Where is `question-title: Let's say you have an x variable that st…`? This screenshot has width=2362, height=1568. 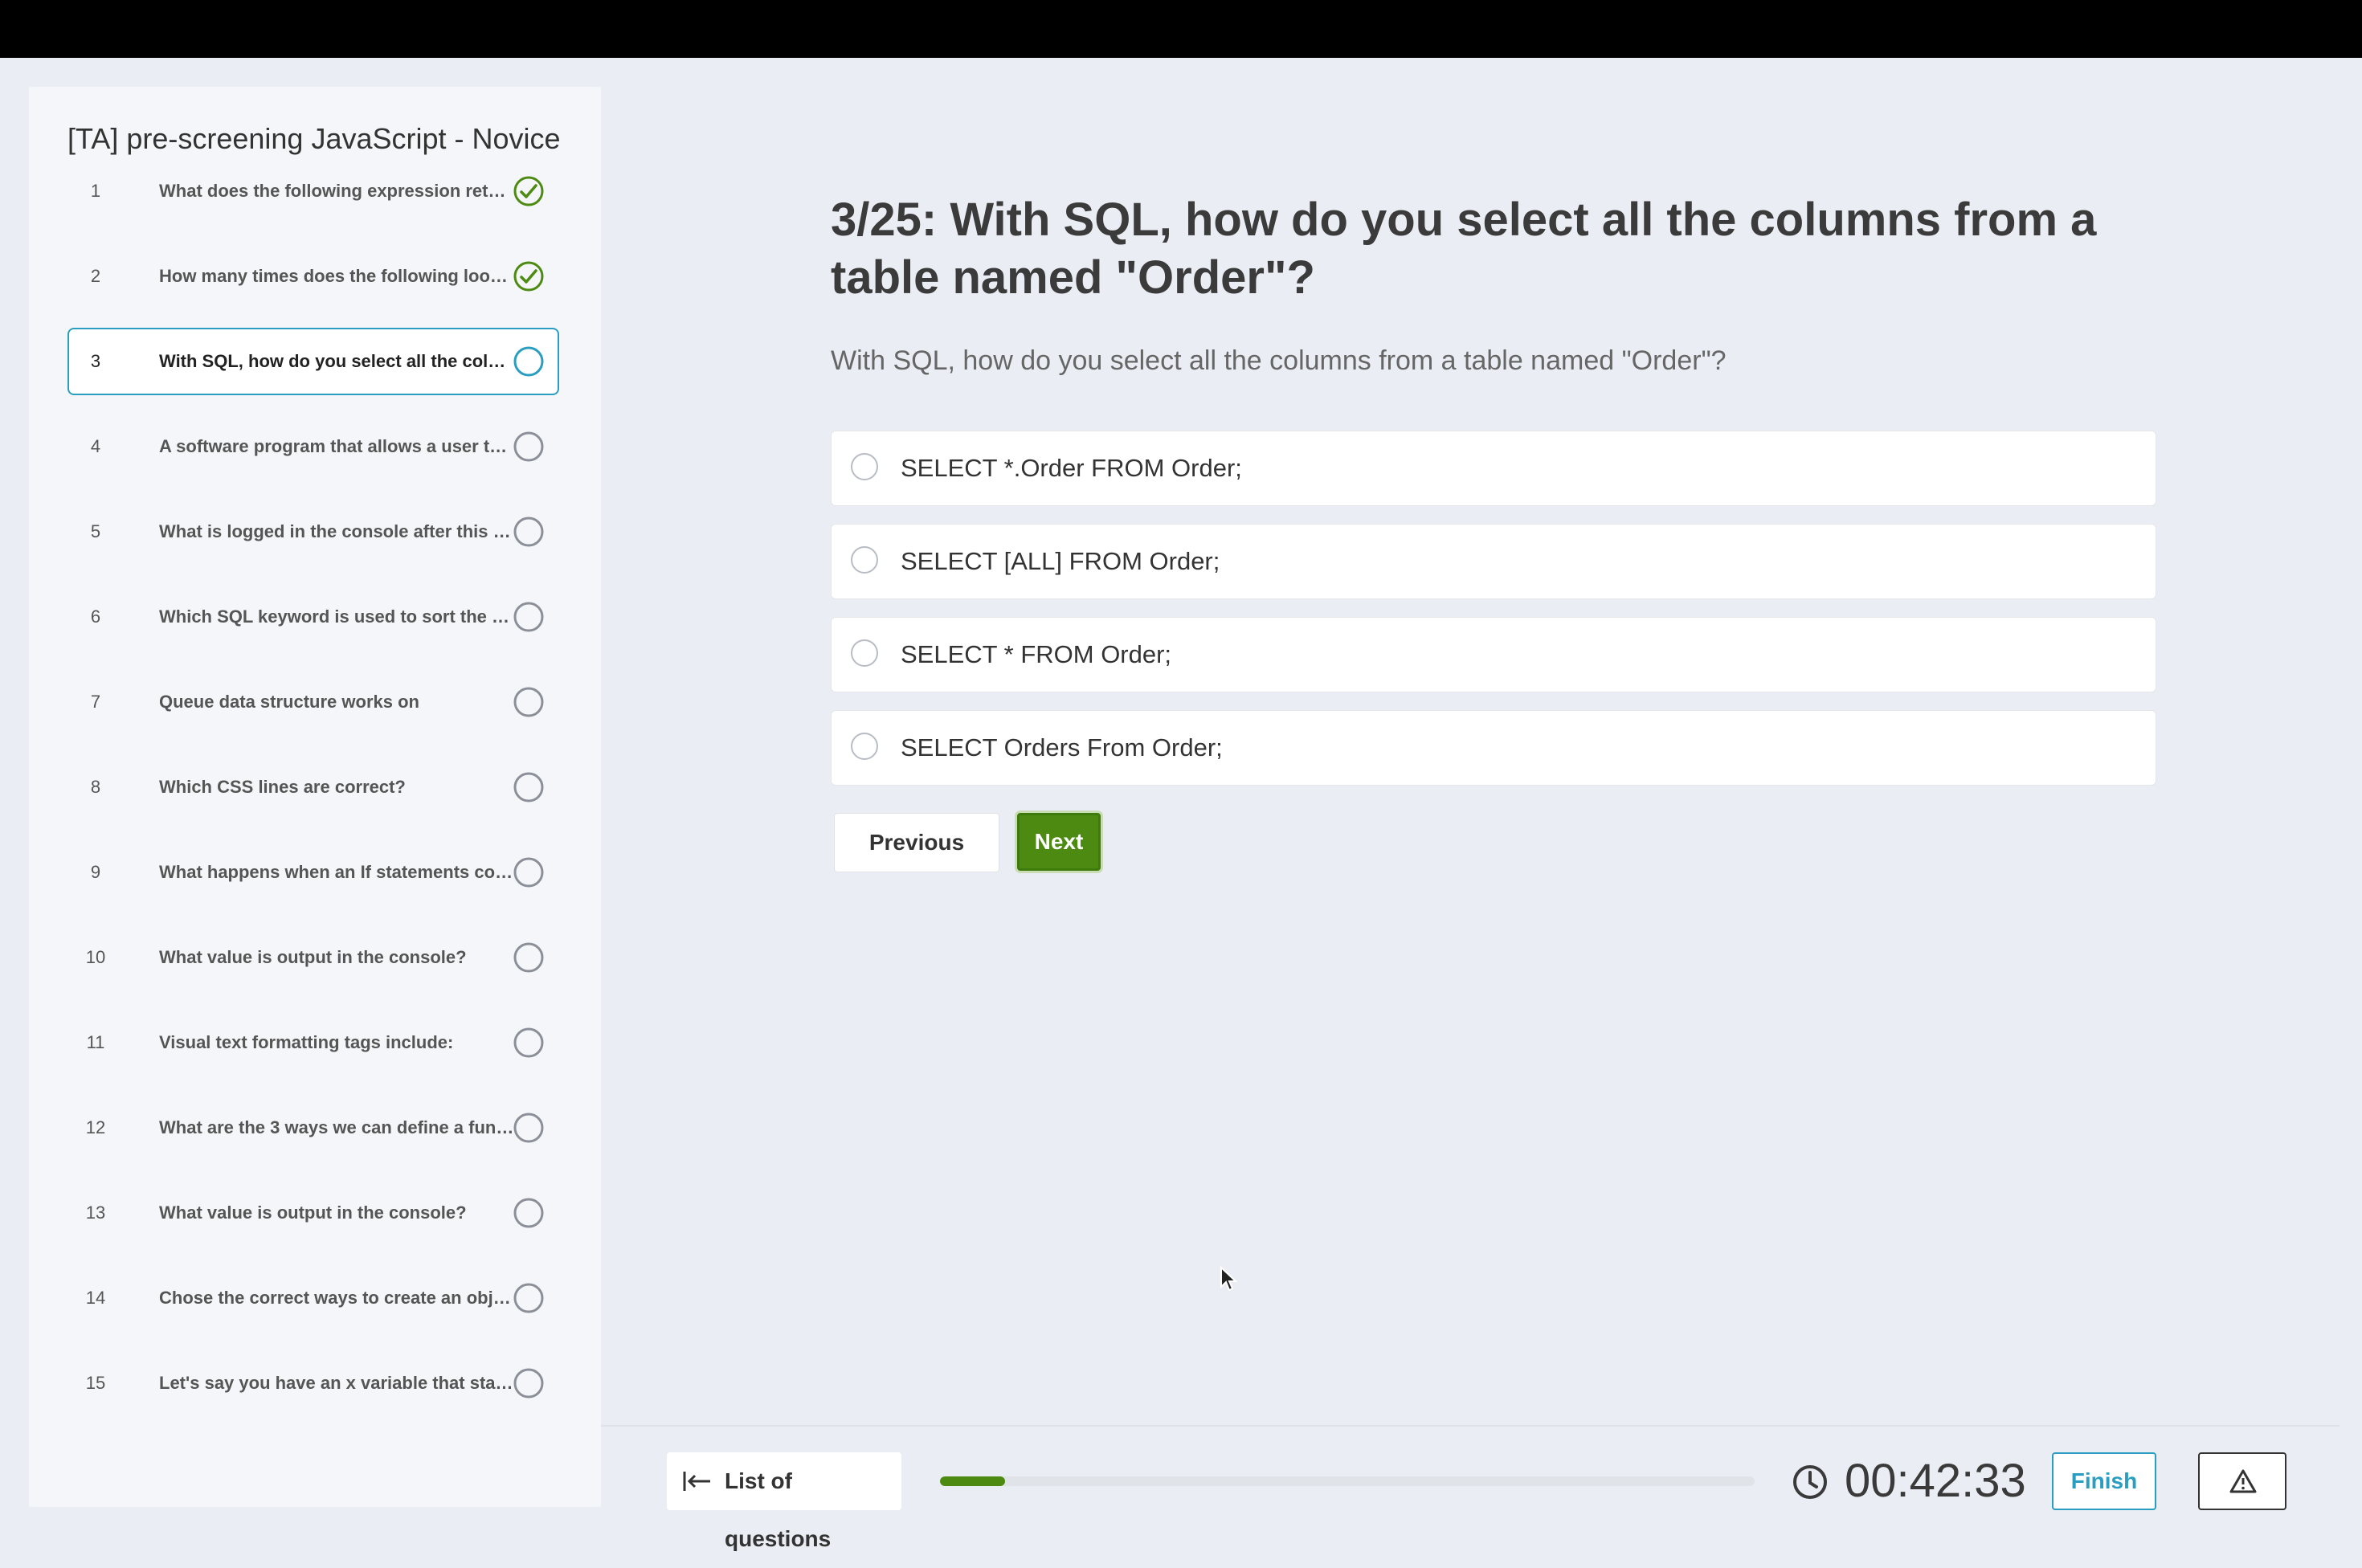 question-title: Let's say you have an x variable that st… is located at coordinates (337, 1383).